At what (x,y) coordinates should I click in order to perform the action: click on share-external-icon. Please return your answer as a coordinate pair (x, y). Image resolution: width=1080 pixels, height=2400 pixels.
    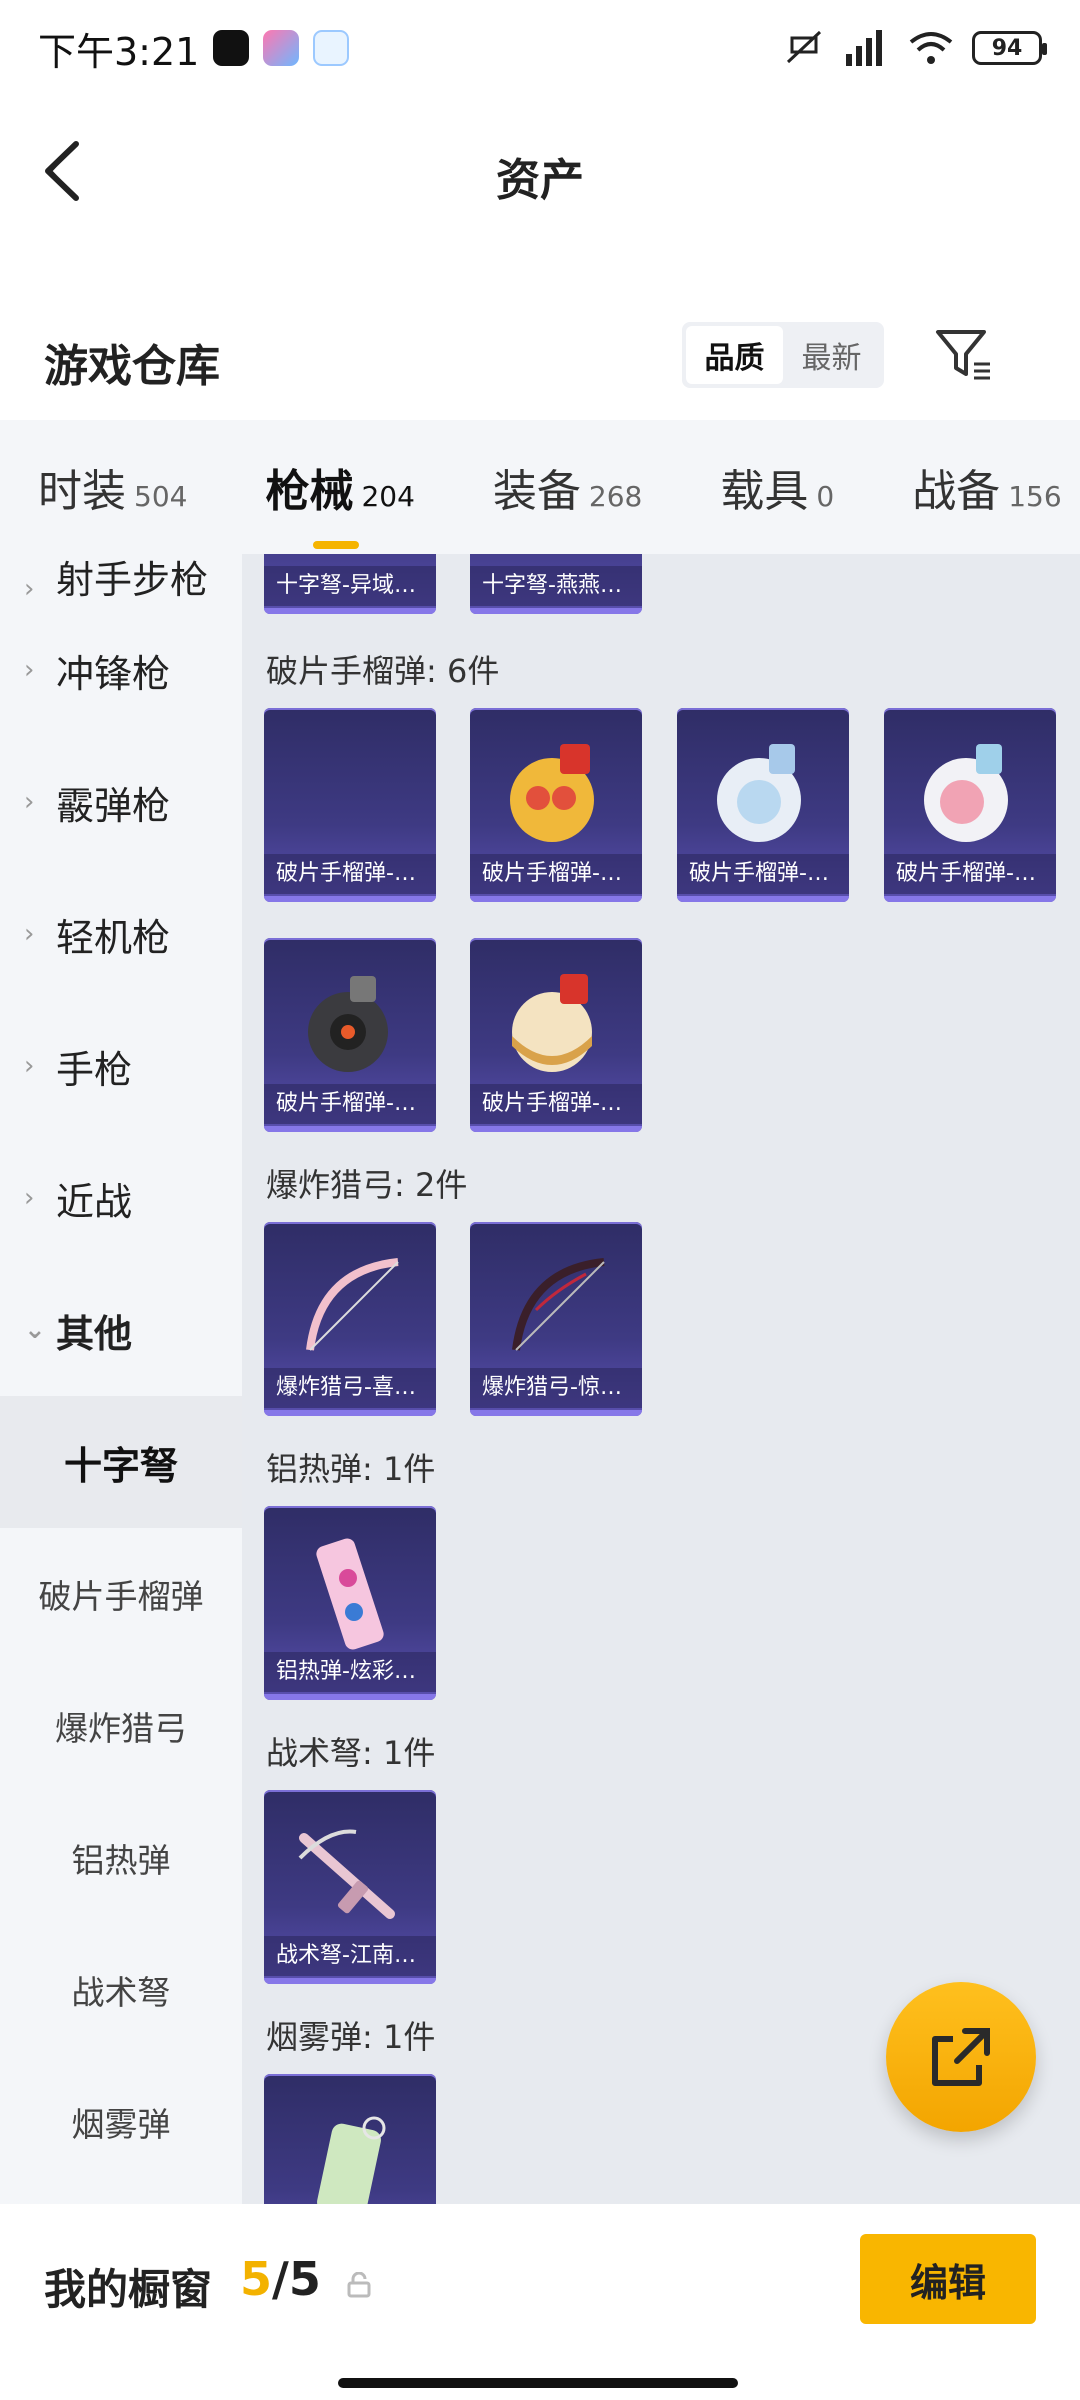
    Looking at the image, I should click on (961, 2057).